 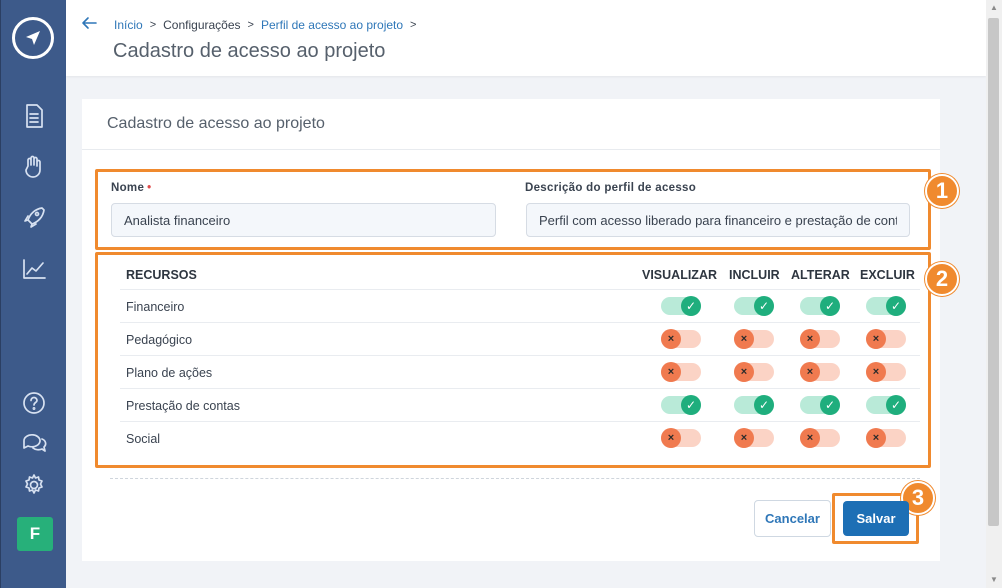 What do you see at coordinates (35, 534) in the screenshot?
I see `avatar: F` at bounding box center [35, 534].